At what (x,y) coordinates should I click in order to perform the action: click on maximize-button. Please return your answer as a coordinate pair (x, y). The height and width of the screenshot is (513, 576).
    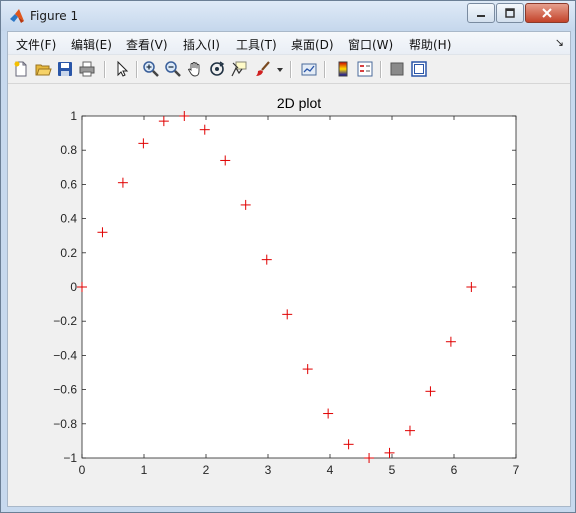
    Looking at the image, I should click on (510, 13).